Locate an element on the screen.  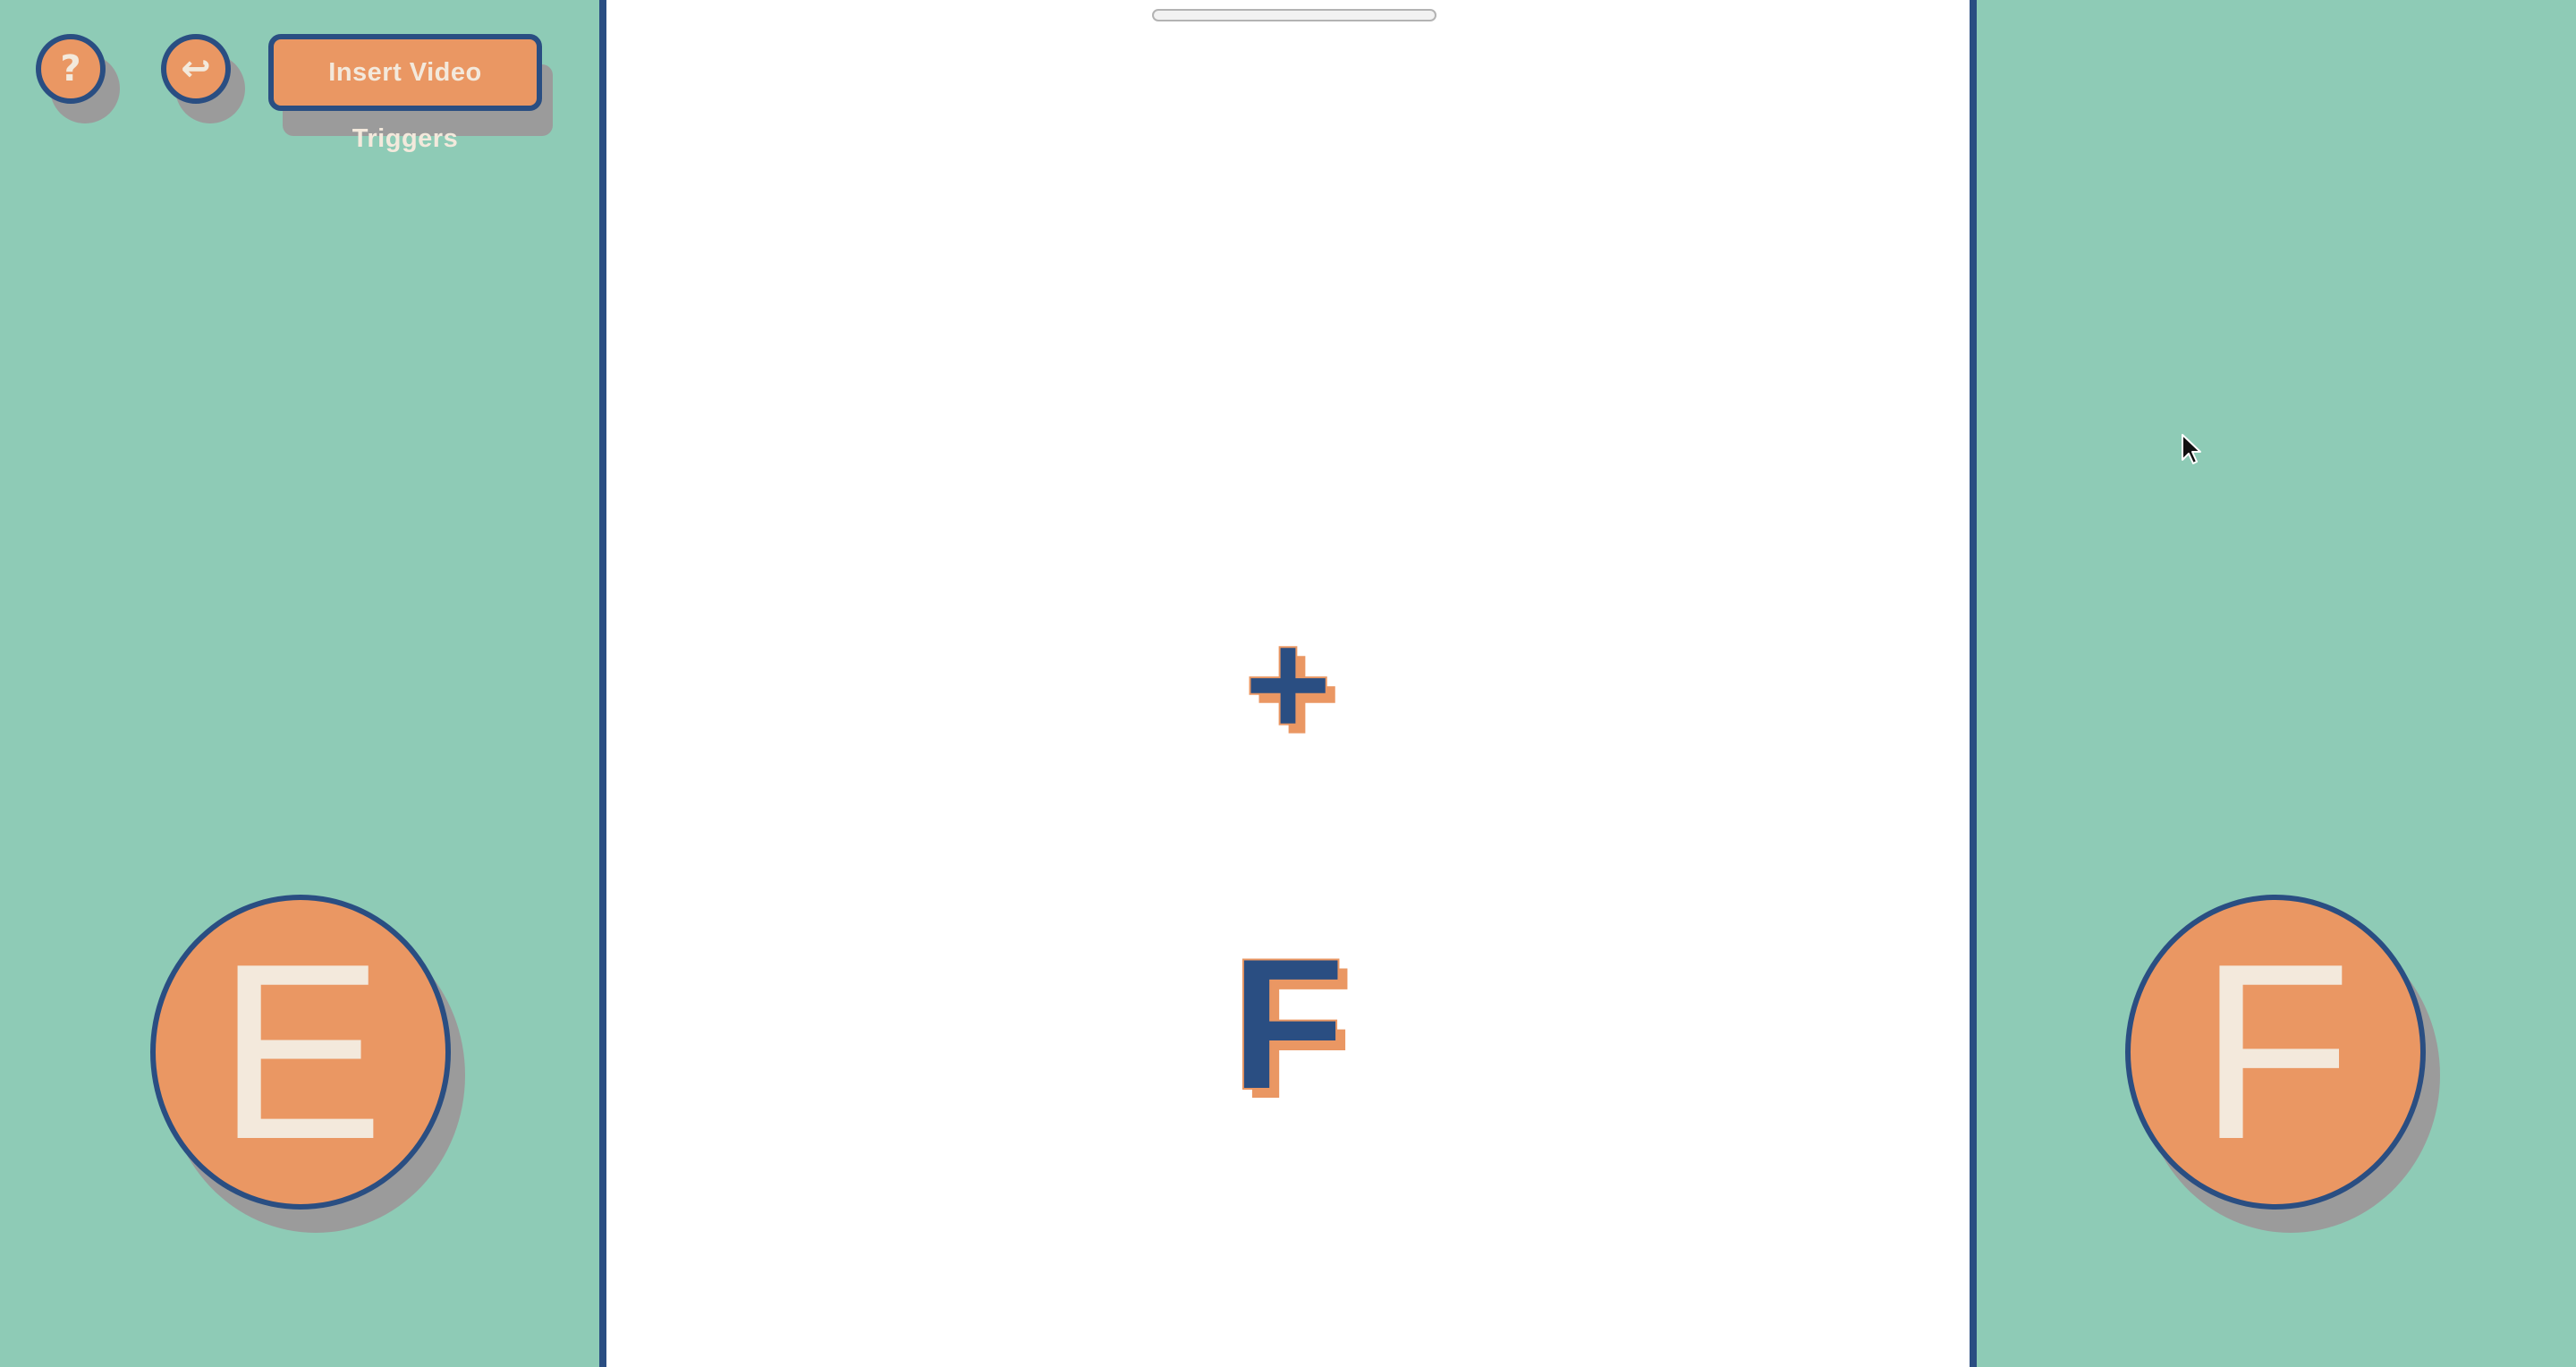
target-letter: F is located at coordinates (1288, 1024).